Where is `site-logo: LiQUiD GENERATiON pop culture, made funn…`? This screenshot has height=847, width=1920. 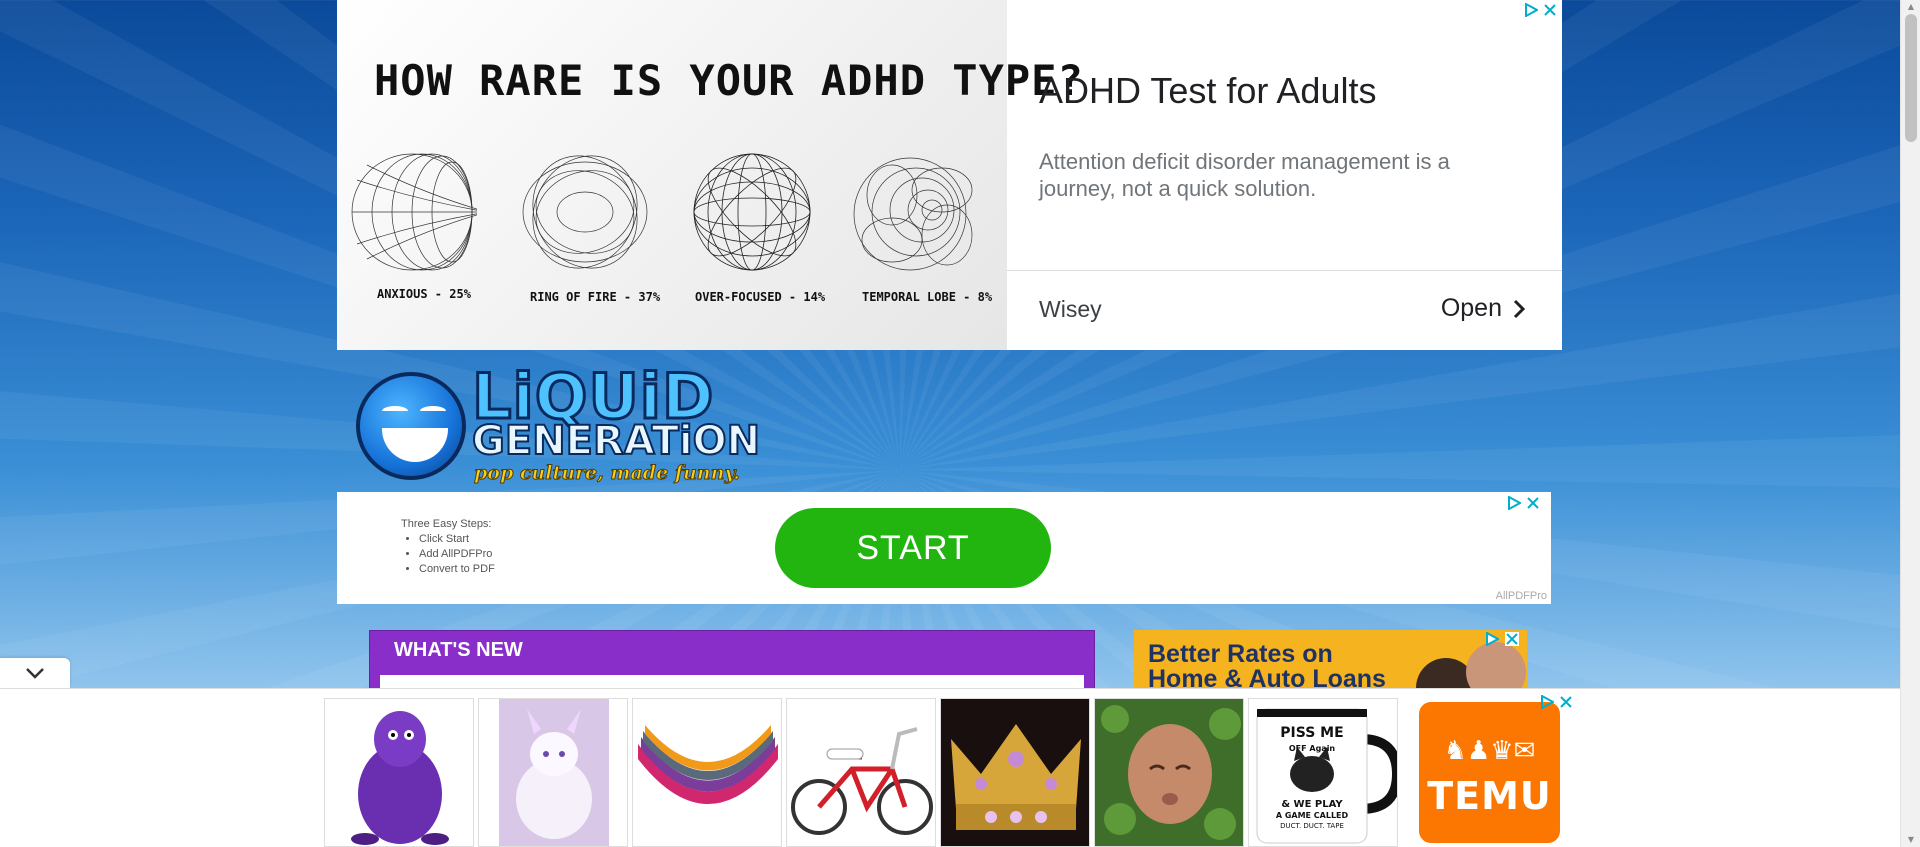 site-logo: LiQUiD GENERATiON pop culture, made funn… is located at coordinates (556, 422).